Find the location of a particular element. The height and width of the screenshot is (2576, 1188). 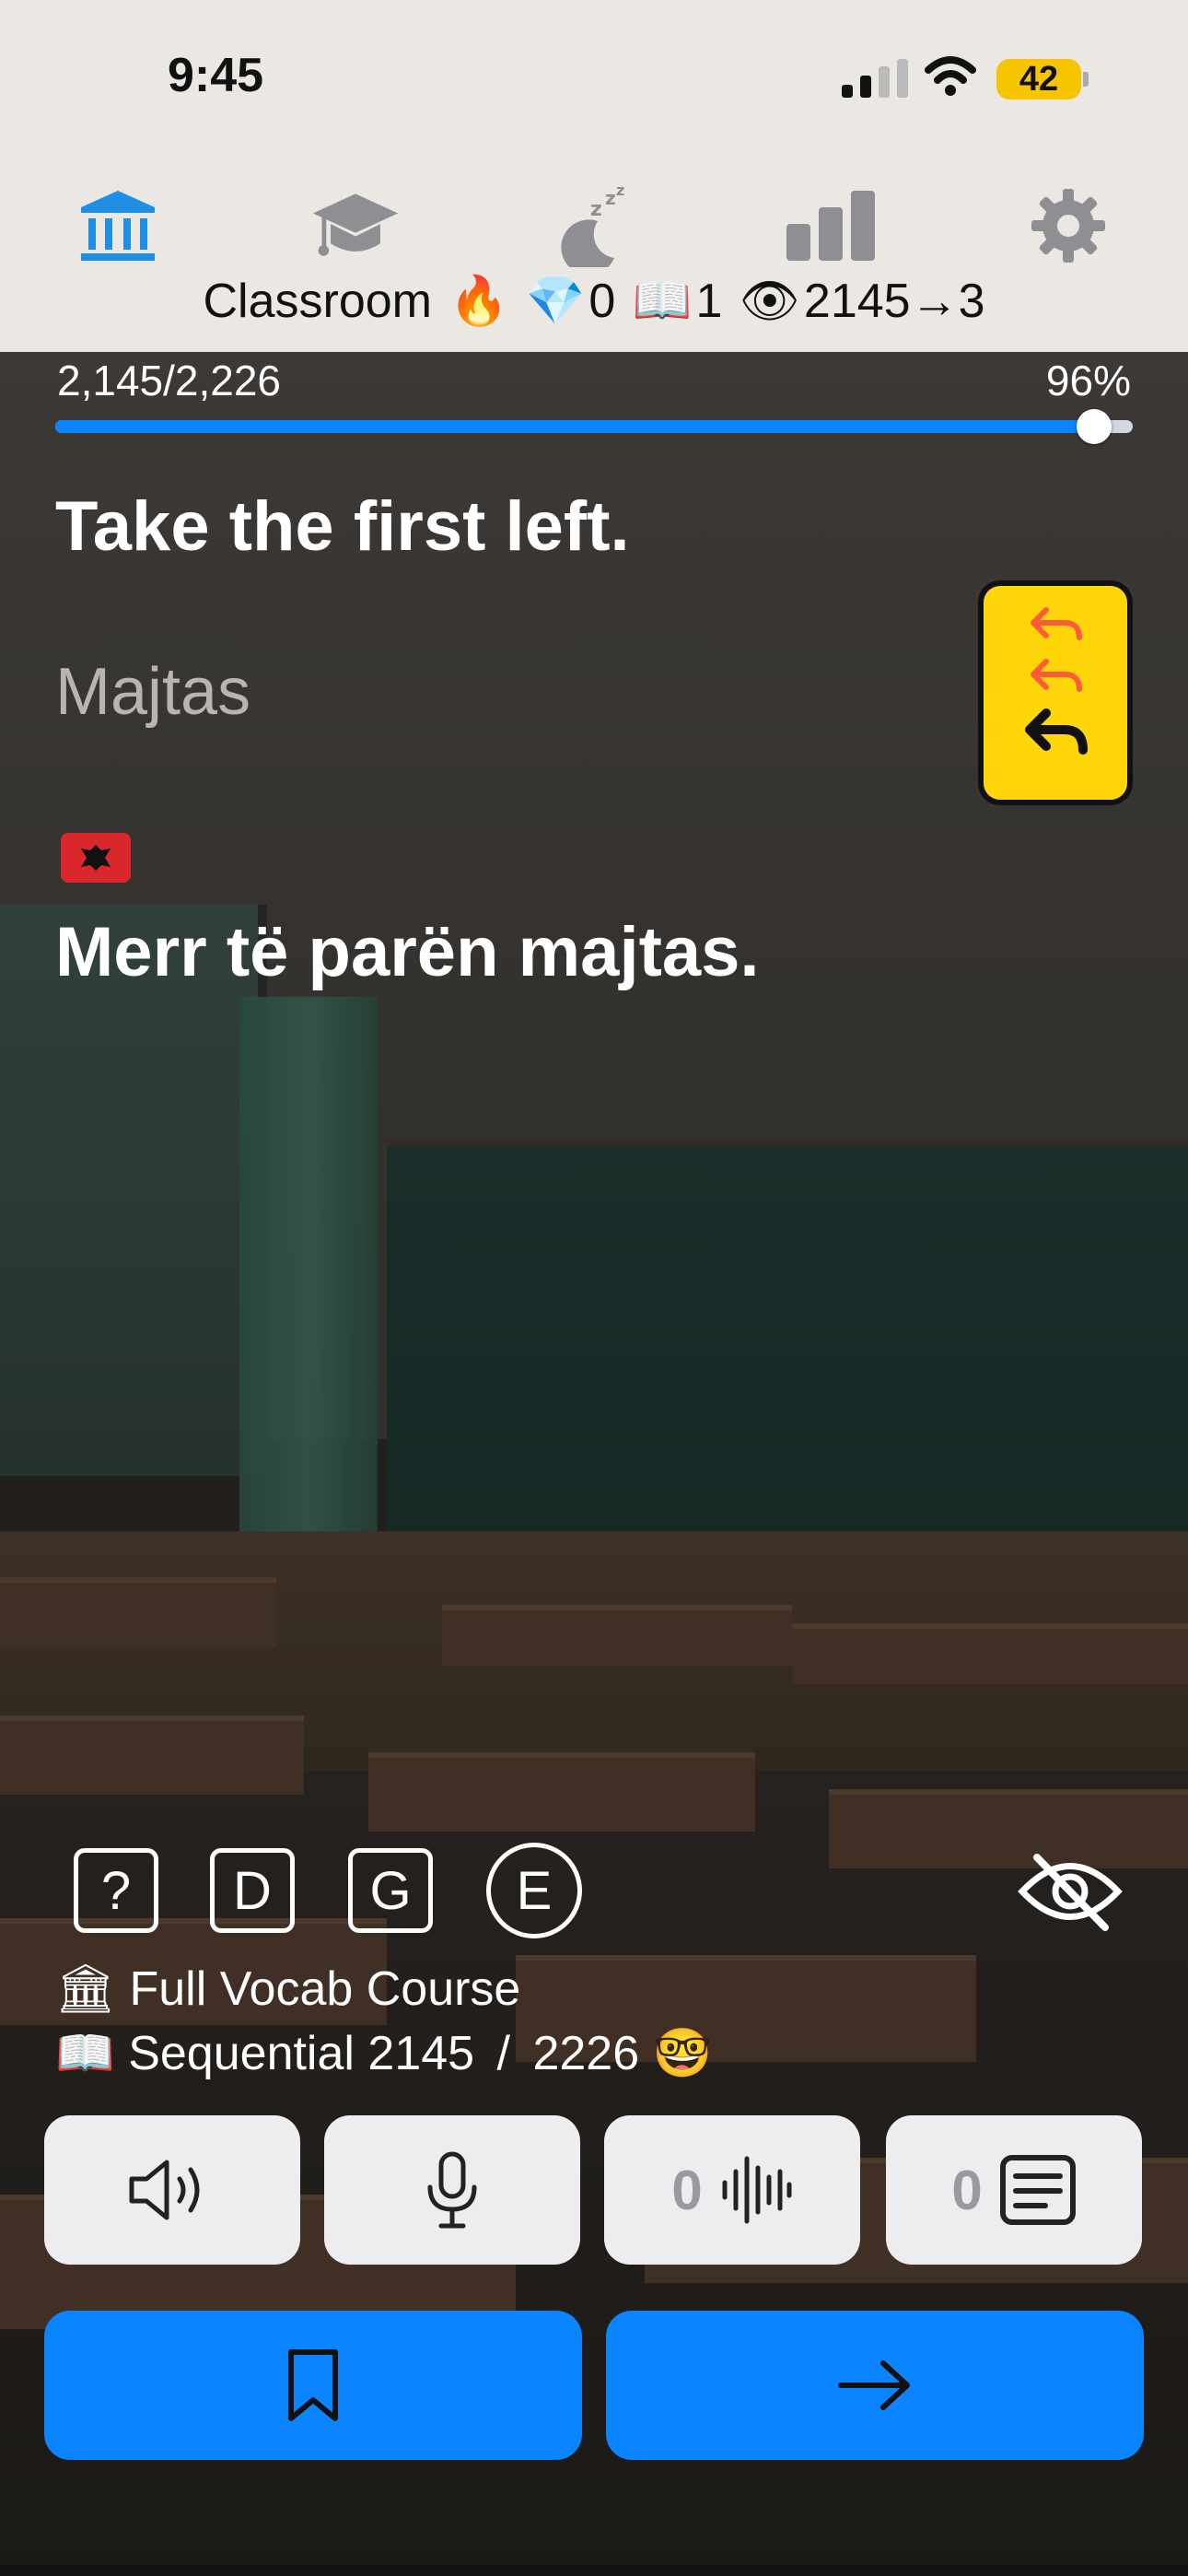

tab-settings is located at coordinates (1068, 225).